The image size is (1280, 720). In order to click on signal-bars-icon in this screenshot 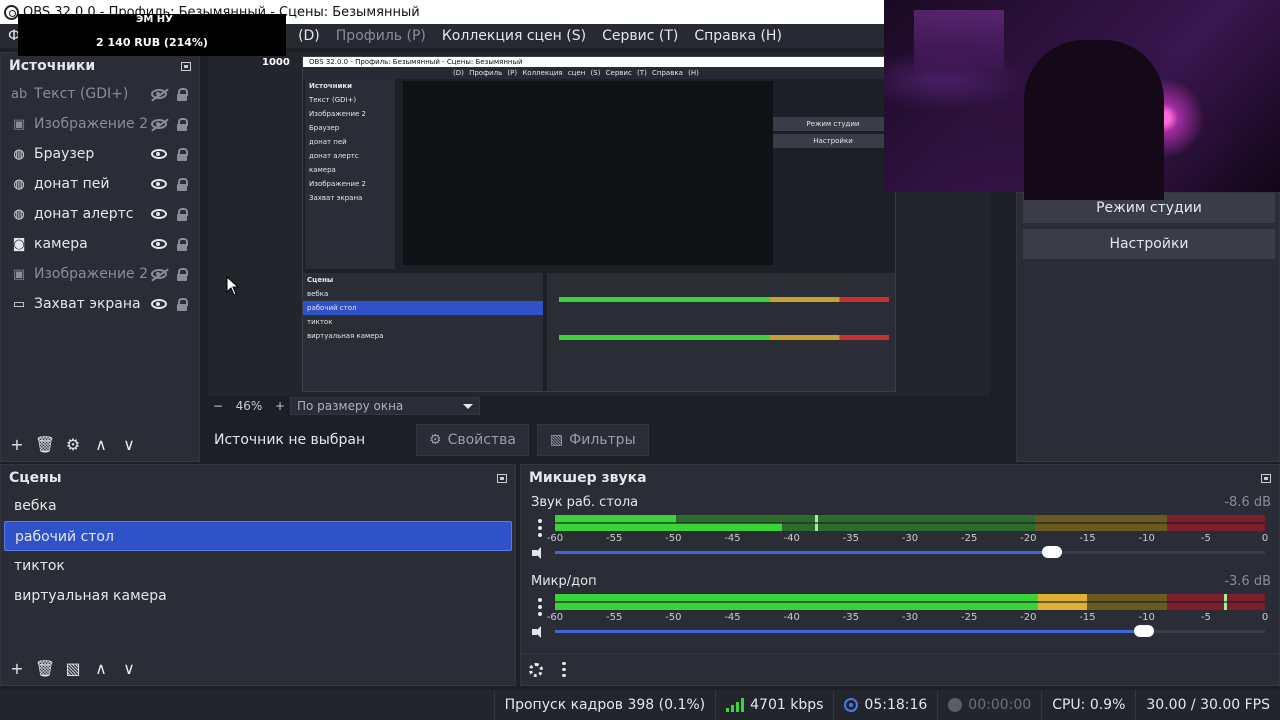, I will do `click(735, 705)`.